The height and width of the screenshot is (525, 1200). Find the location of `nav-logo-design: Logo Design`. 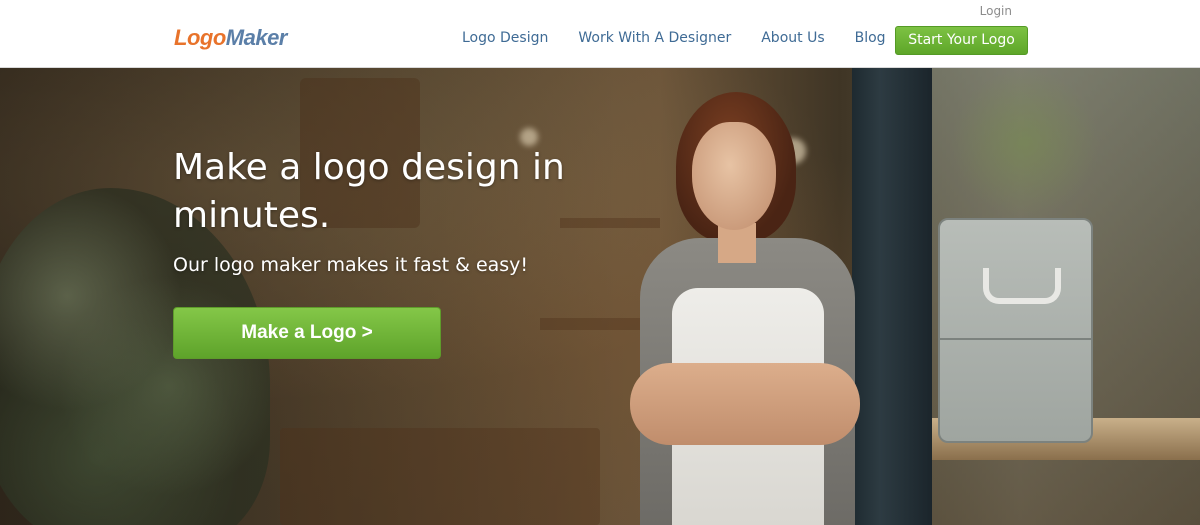

nav-logo-design: Logo Design is located at coordinates (505, 38).